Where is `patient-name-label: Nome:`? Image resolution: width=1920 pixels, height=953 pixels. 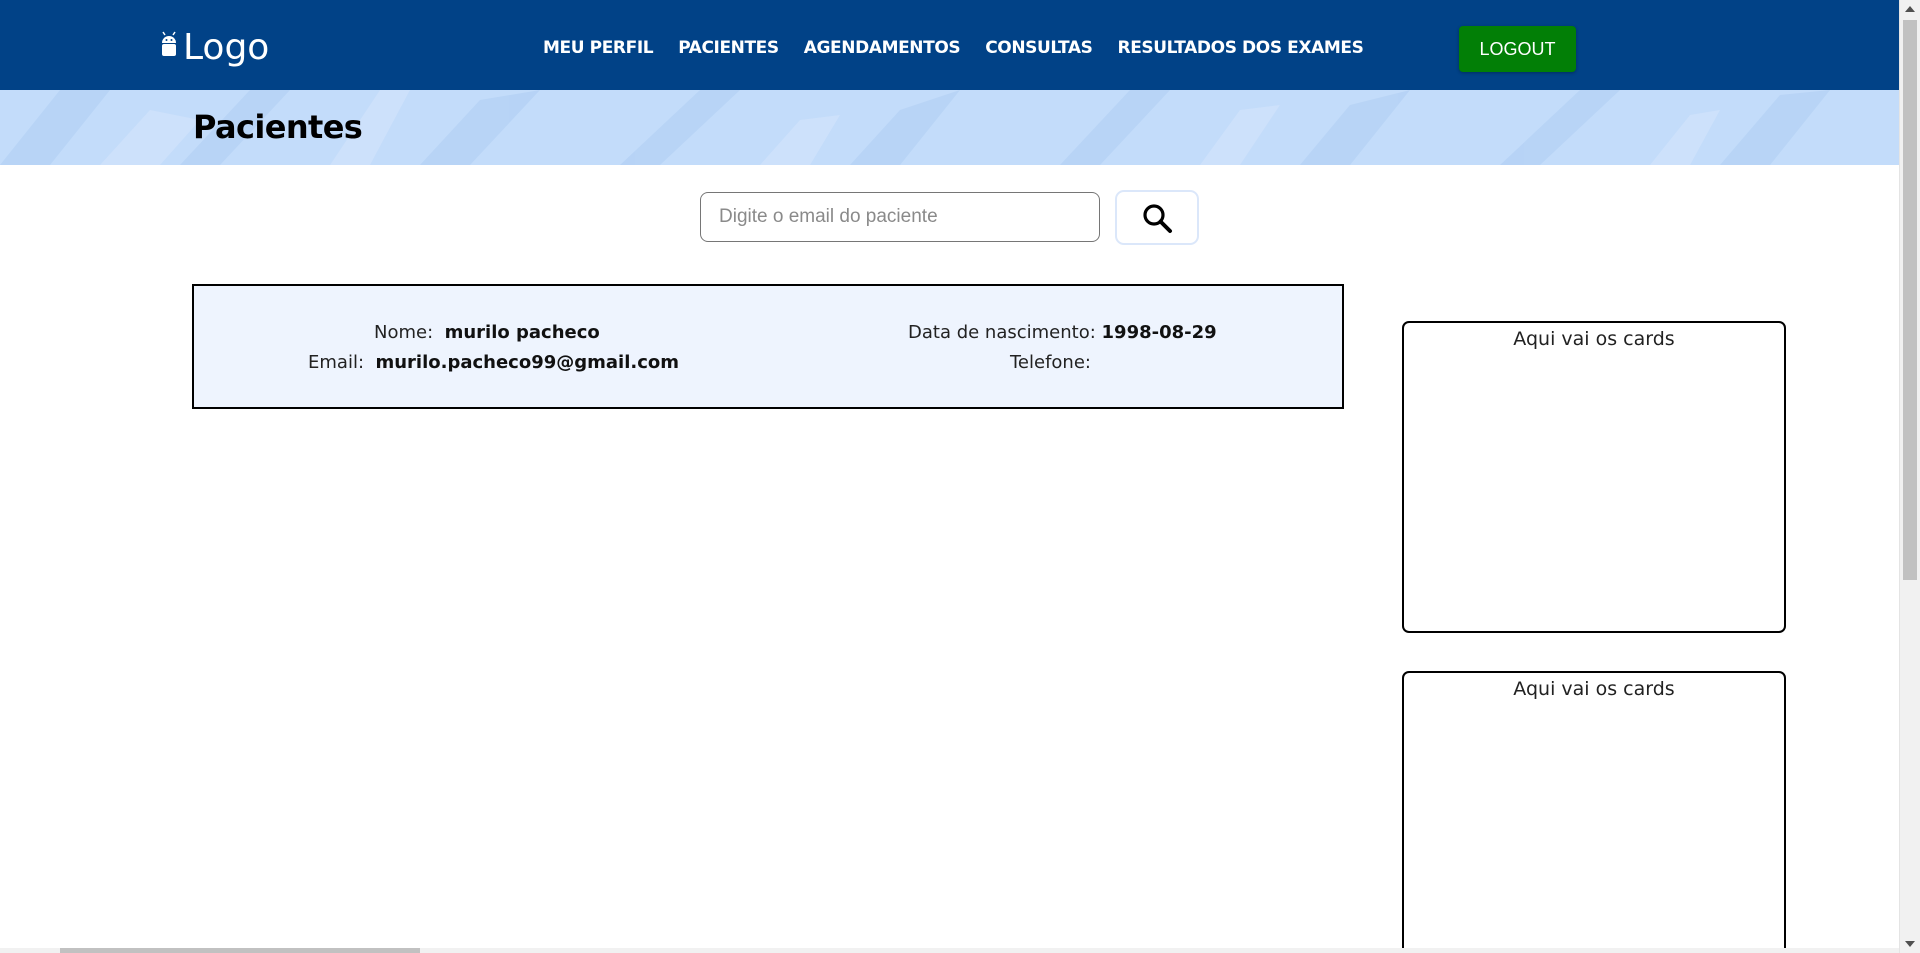
patient-name-label: Nome: is located at coordinates (404, 332).